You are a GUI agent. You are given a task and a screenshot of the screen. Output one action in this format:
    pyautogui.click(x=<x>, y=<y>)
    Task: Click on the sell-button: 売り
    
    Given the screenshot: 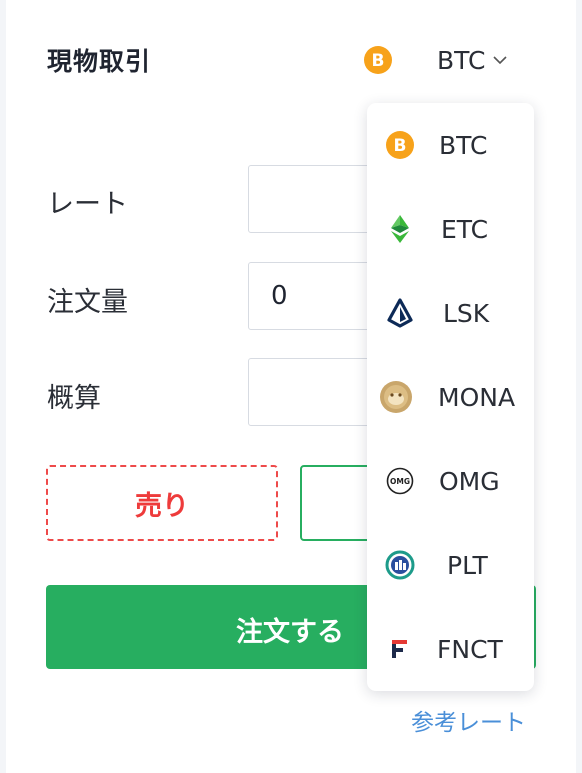 What is the action you would take?
    pyautogui.click(x=162, y=503)
    